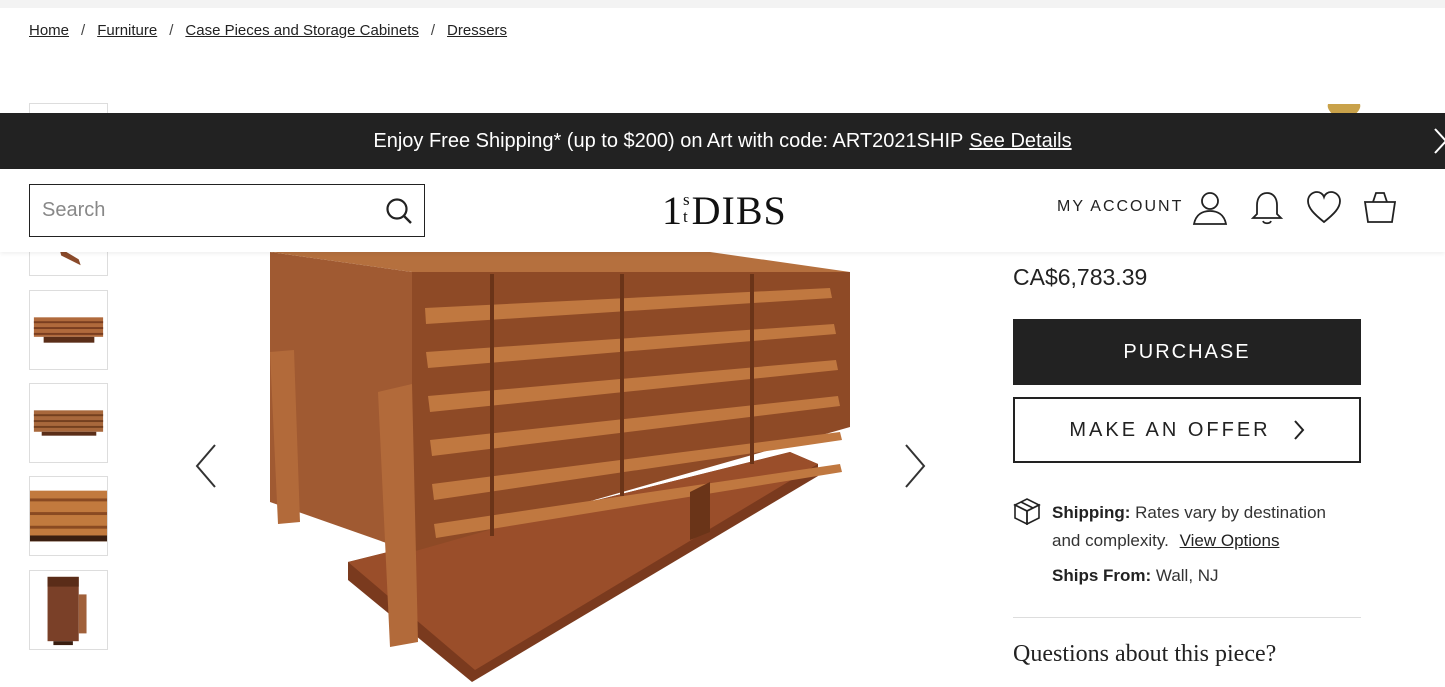 The height and width of the screenshot is (687, 1445). I want to click on ships-from-label: Ships From:, so click(1102, 575).